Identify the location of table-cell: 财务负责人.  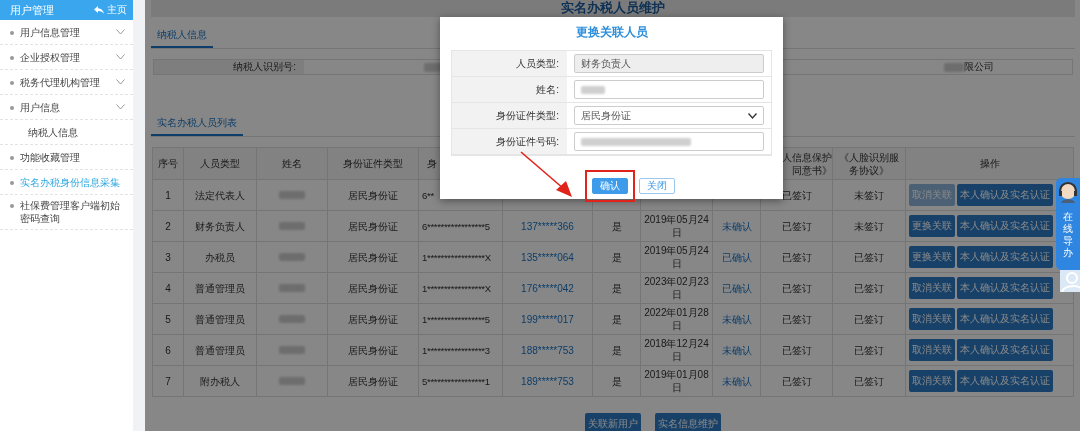
(220, 226).